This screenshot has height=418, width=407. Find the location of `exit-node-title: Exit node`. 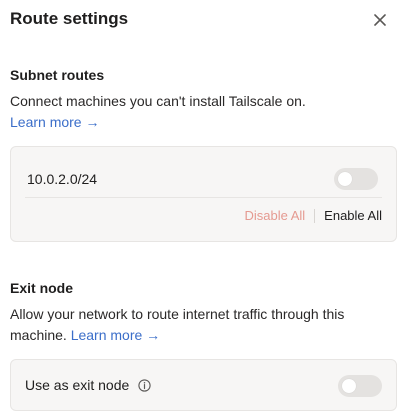

exit-node-title: Exit node is located at coordinates (42, 288).